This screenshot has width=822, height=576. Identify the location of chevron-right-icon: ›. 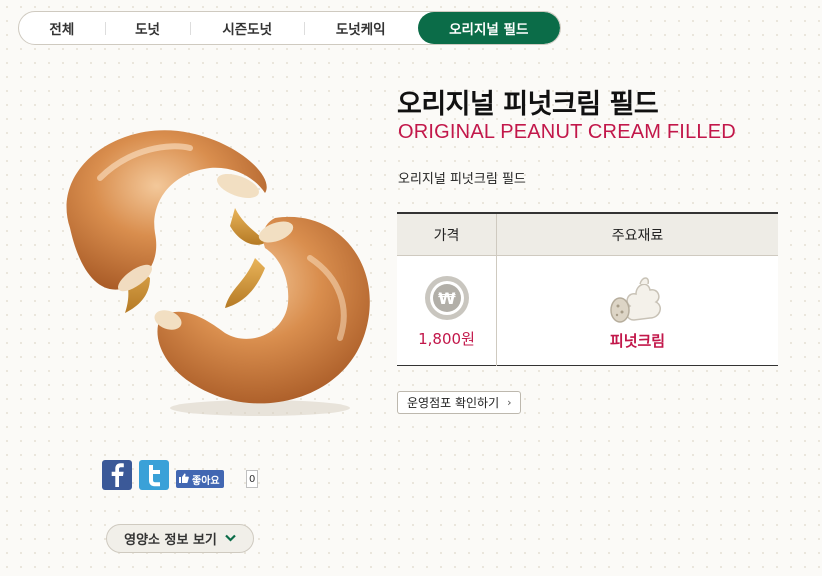
(509, 402).